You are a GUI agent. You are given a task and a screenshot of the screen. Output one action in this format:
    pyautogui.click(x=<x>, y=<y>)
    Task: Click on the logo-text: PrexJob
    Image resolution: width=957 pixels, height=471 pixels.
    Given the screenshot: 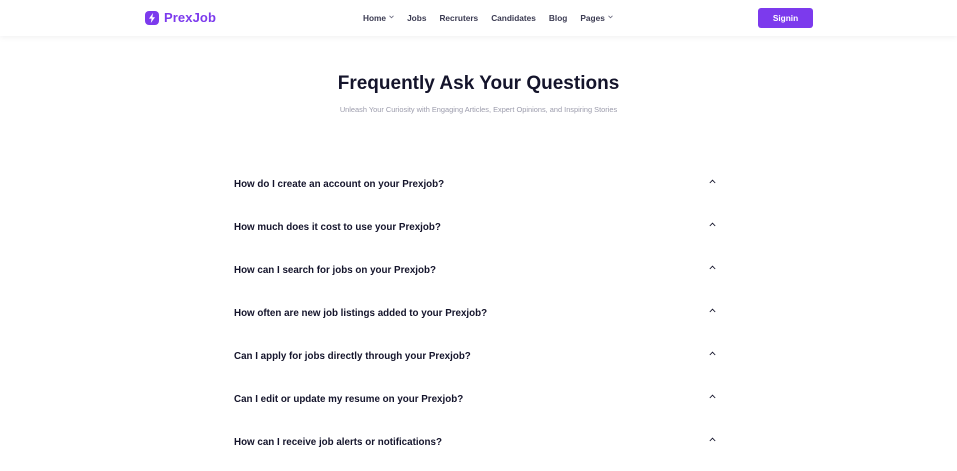 What is the action you would take?
    pyautogui.click(x=190, y=17)
    